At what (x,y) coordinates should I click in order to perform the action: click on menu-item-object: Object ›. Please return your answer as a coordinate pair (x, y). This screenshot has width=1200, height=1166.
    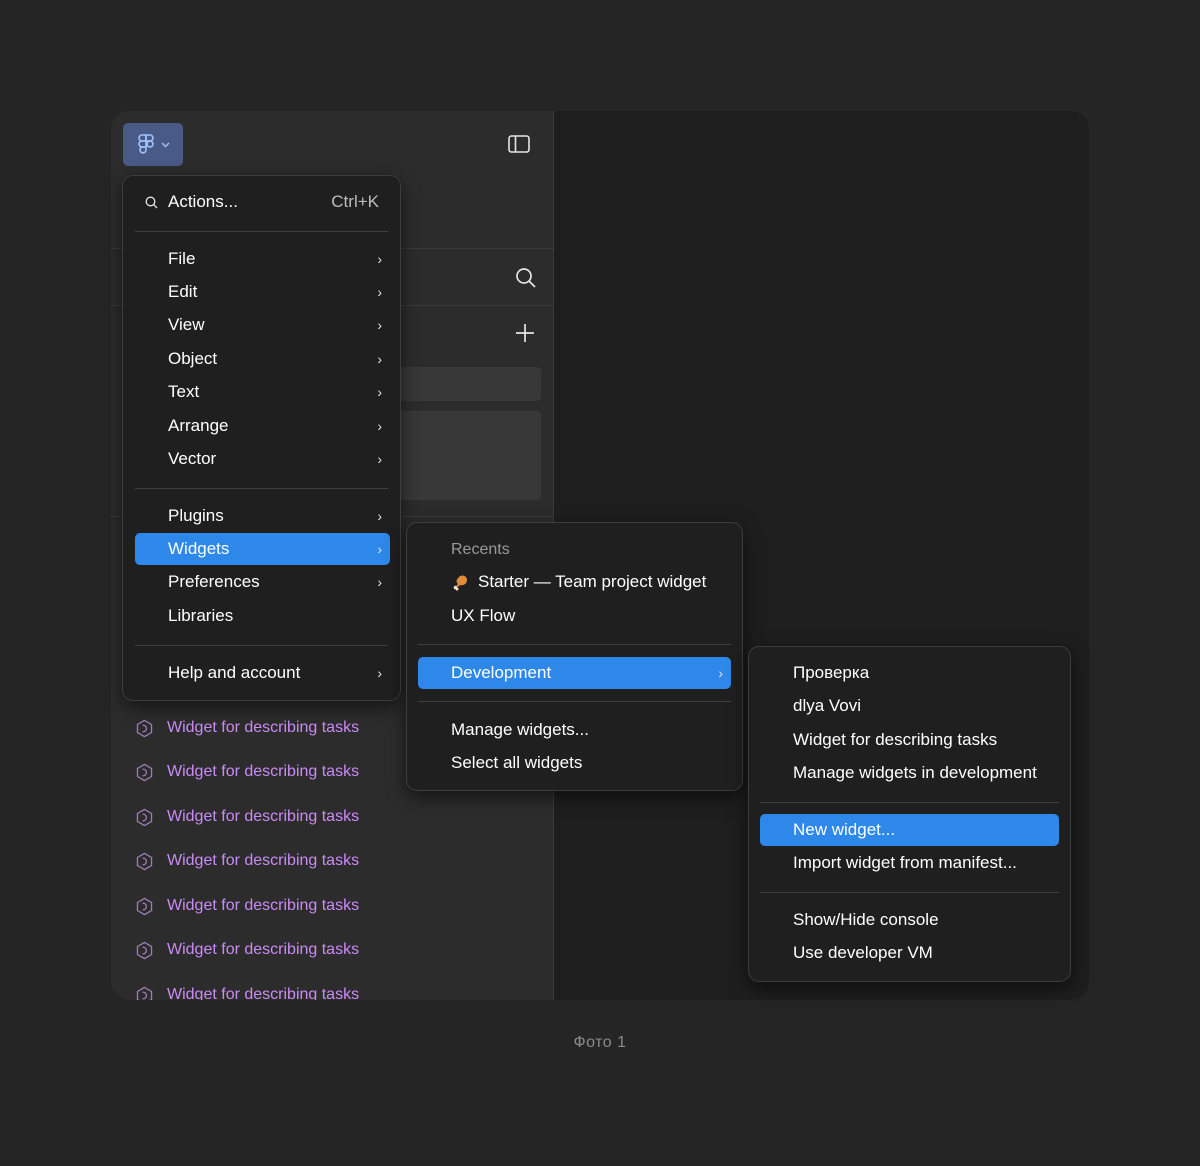
    Looking at the image, I should click on (262, 359).